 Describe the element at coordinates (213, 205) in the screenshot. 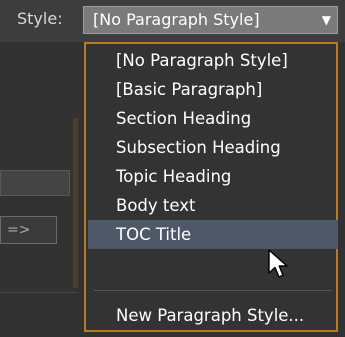

I see `menu-item-body-text: Body text` at that location.